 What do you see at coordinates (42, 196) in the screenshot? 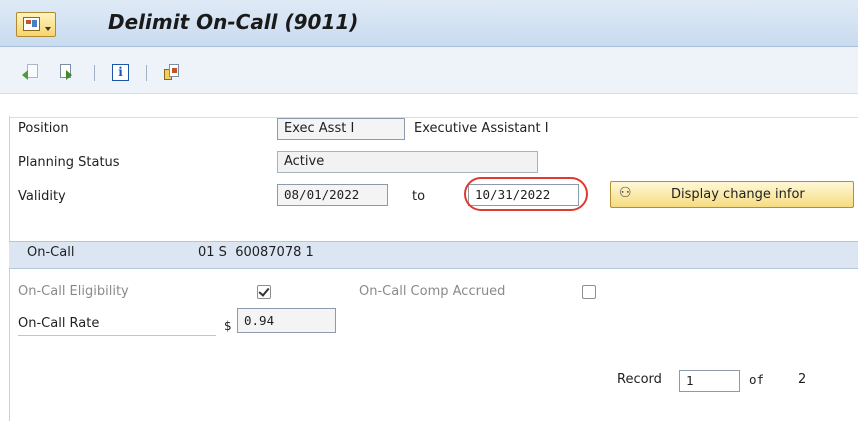
I see `validity-label: Validity` at bounding box center [42, 196].